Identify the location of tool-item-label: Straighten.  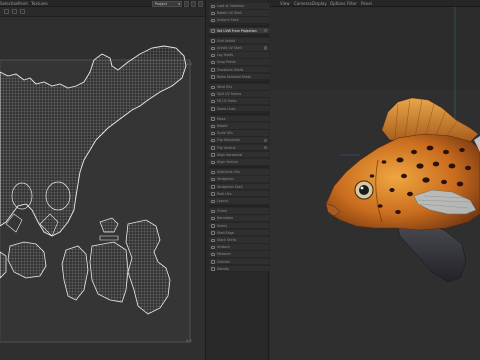
(225, 179).